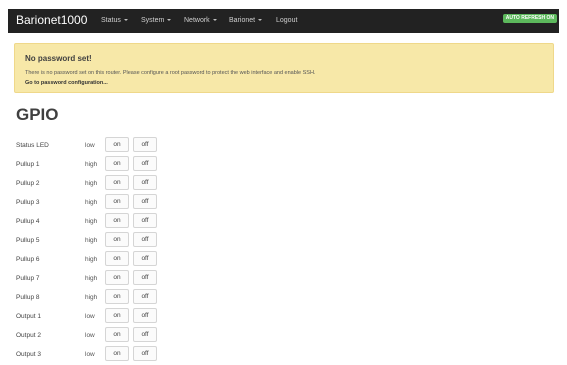 The height and width of the screenshot is (365, 567). What do you see at coordinates (28, 221) in the screenshot?
I see `gpio-label: Pullup 4` at bounding box center [28, 221].